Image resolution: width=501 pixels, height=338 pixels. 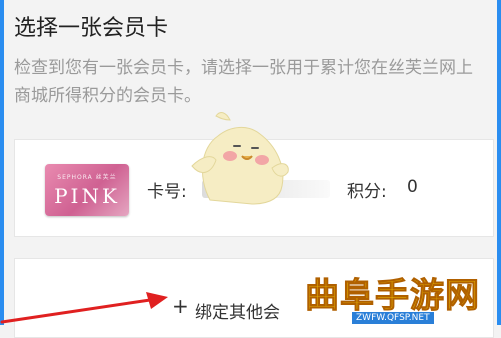 I want to click on left-accent-bar, so click(x=2, y=162).